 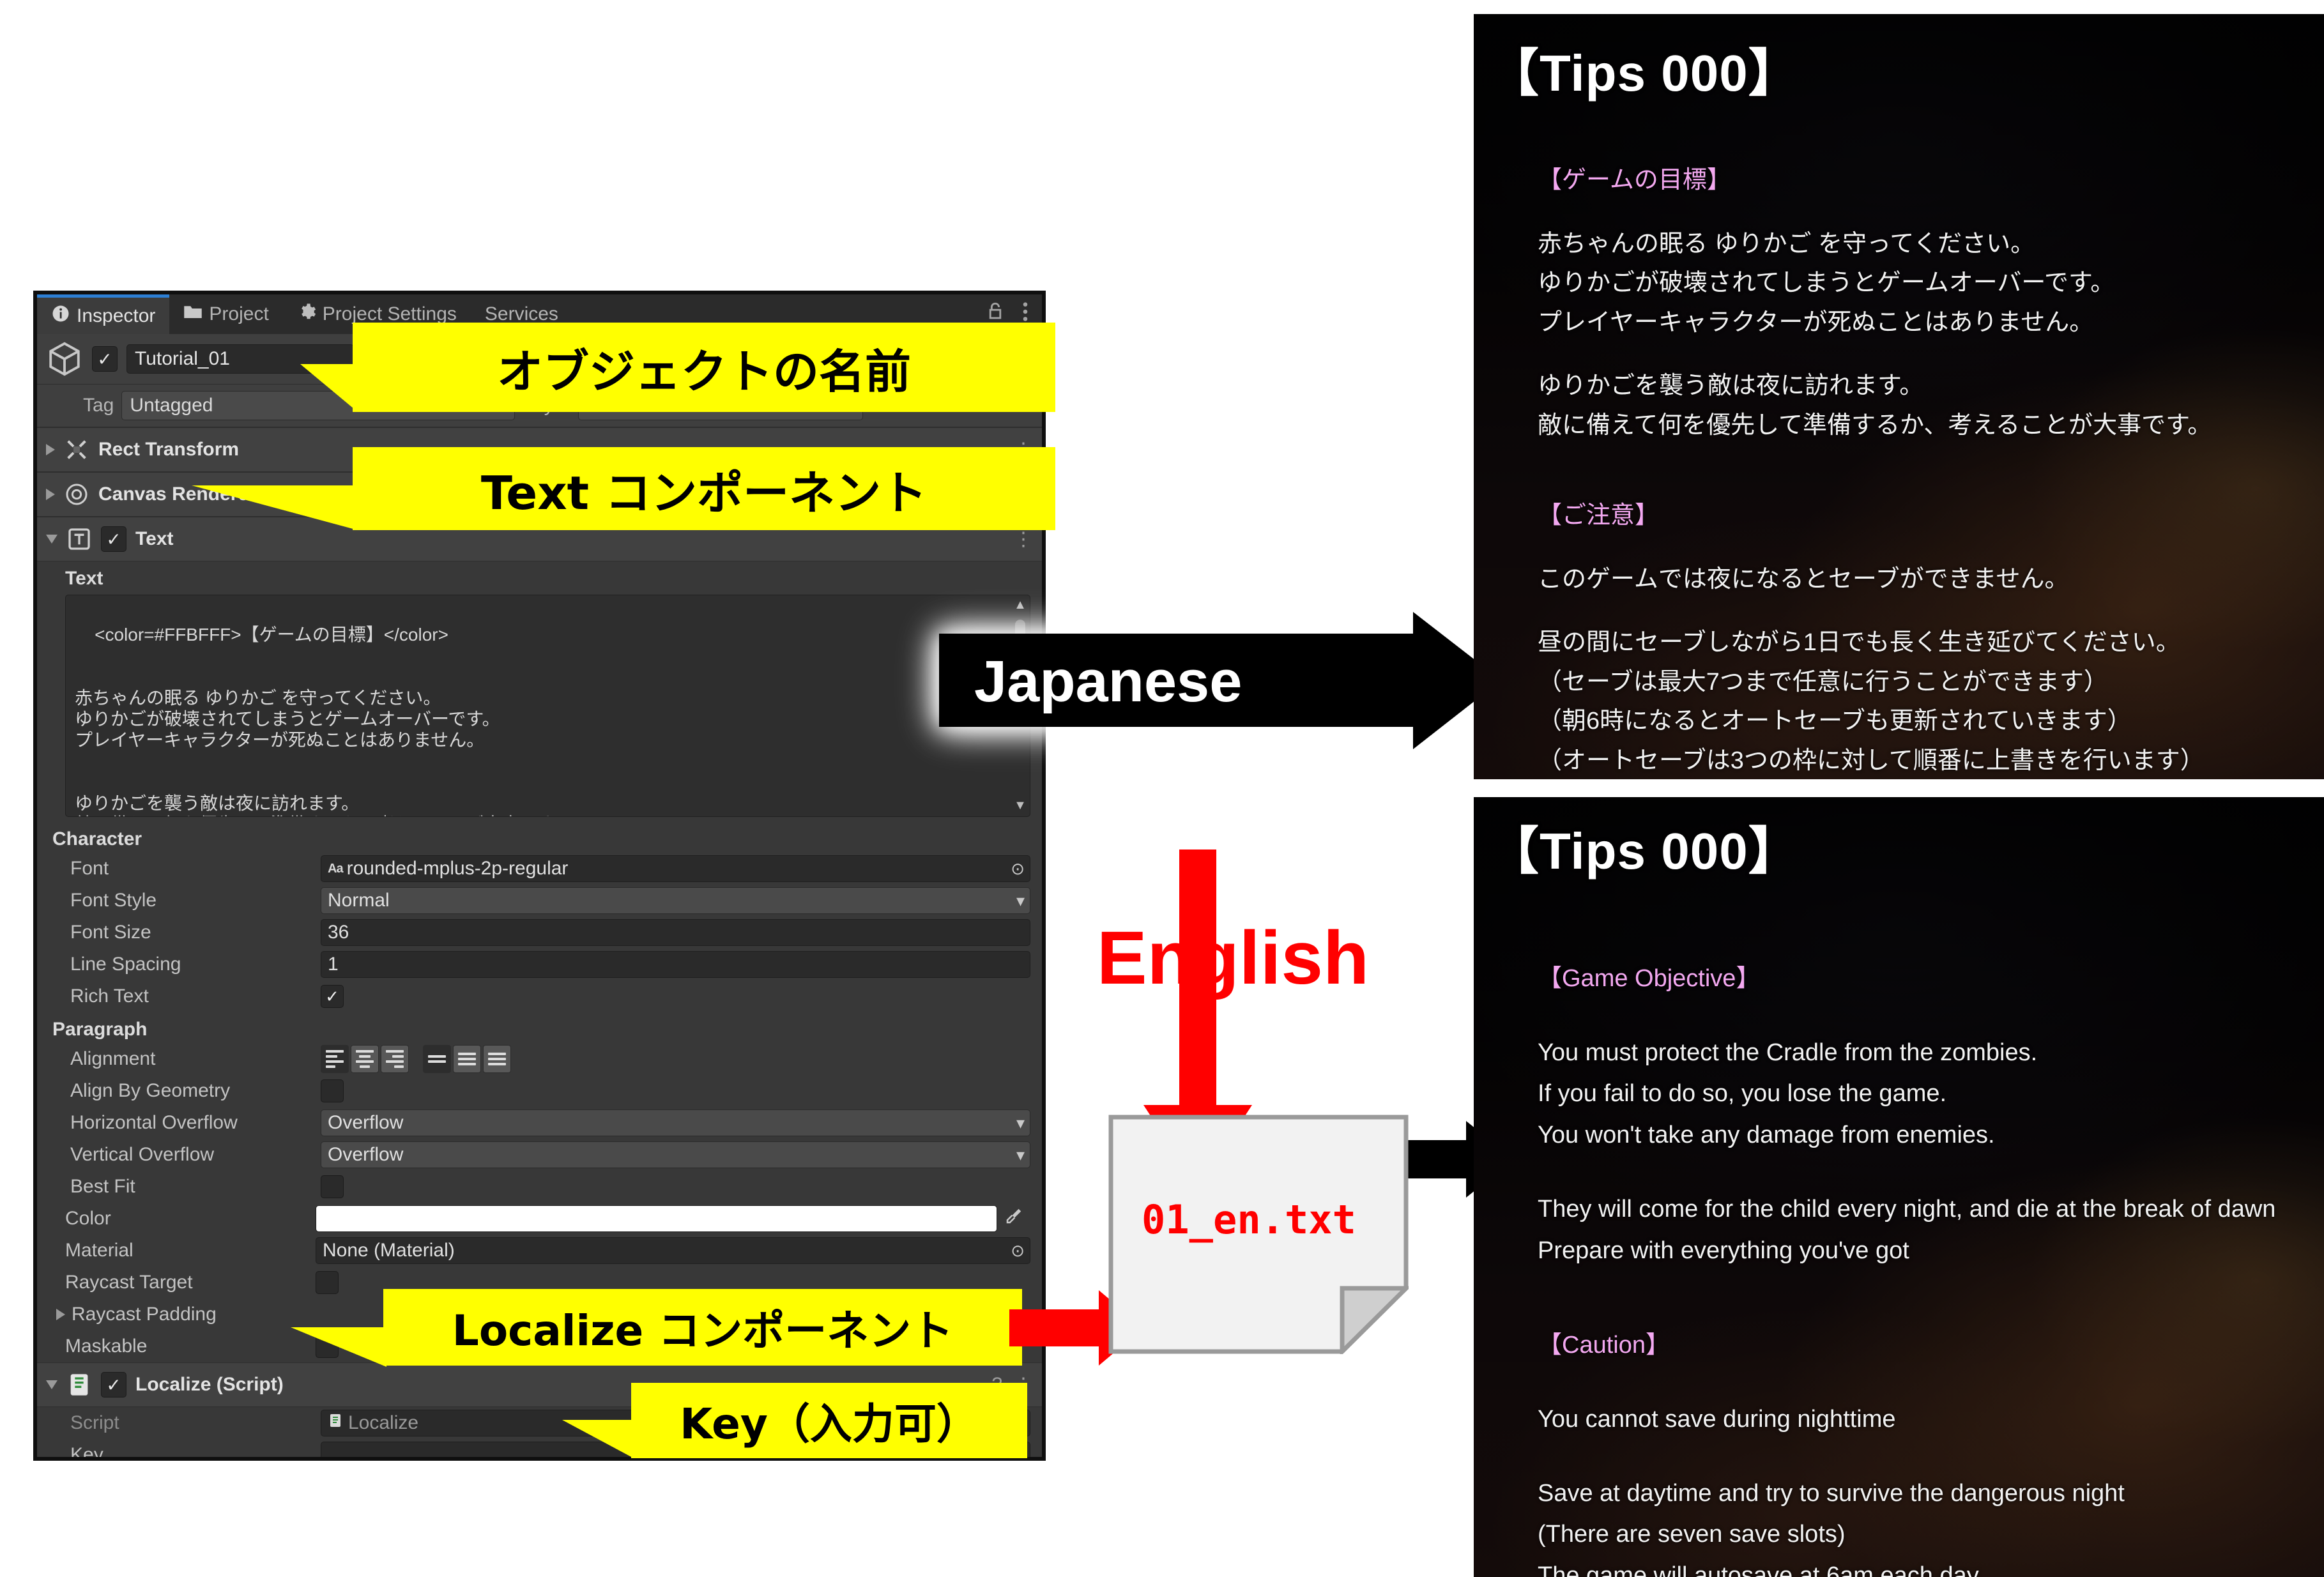 I want to click on localize-enabled-checkbox: ✓, so click(x=113, y=1385).